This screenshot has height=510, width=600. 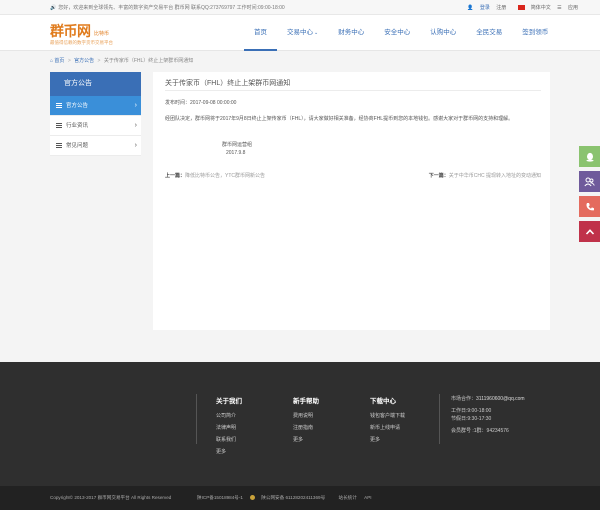 I want to click on breadcrumb: ⌂ 首页 > 官方公告 > 关于传家币（FHL）终止上架群币网通知, so click(x=122, y=61).